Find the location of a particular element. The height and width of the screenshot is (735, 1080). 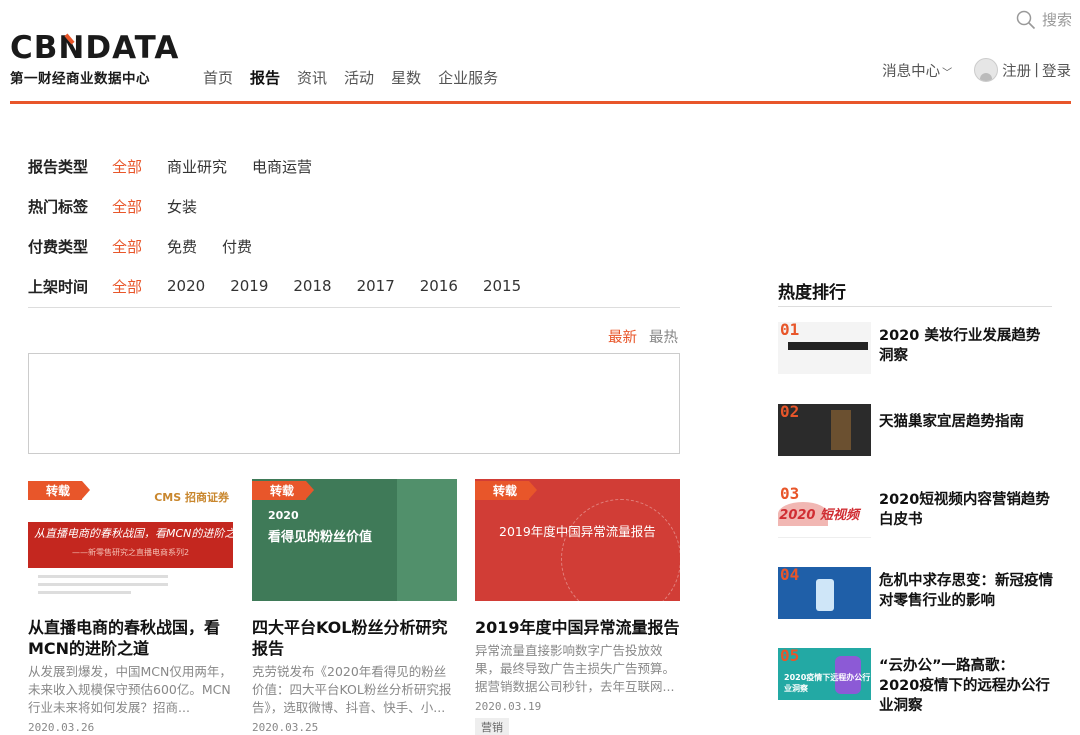

logo-wordmark: CB N DATA is located at coordinates (95, 48).